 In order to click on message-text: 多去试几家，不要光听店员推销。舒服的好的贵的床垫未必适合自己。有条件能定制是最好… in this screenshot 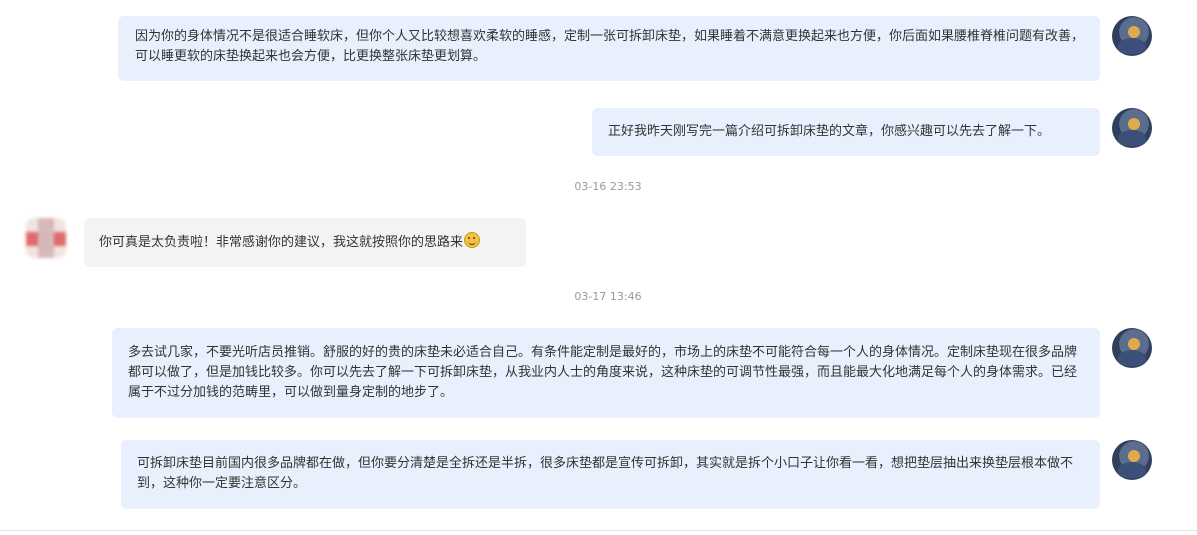, I will do `click(603, 372)`.